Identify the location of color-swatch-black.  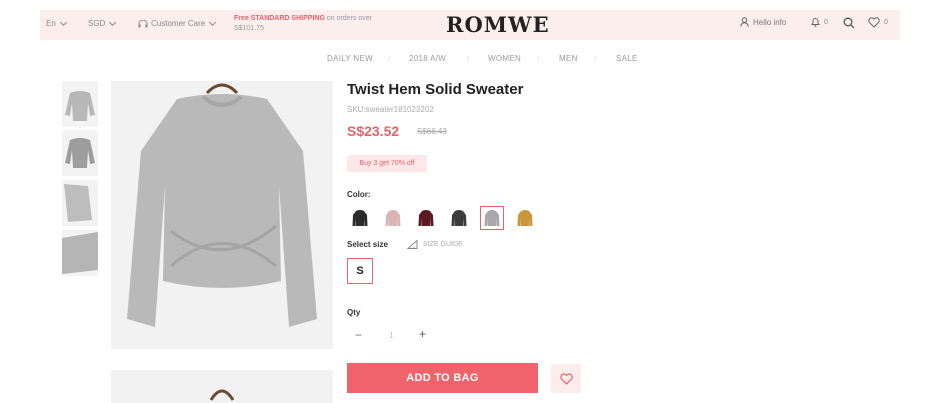
(360, 218).